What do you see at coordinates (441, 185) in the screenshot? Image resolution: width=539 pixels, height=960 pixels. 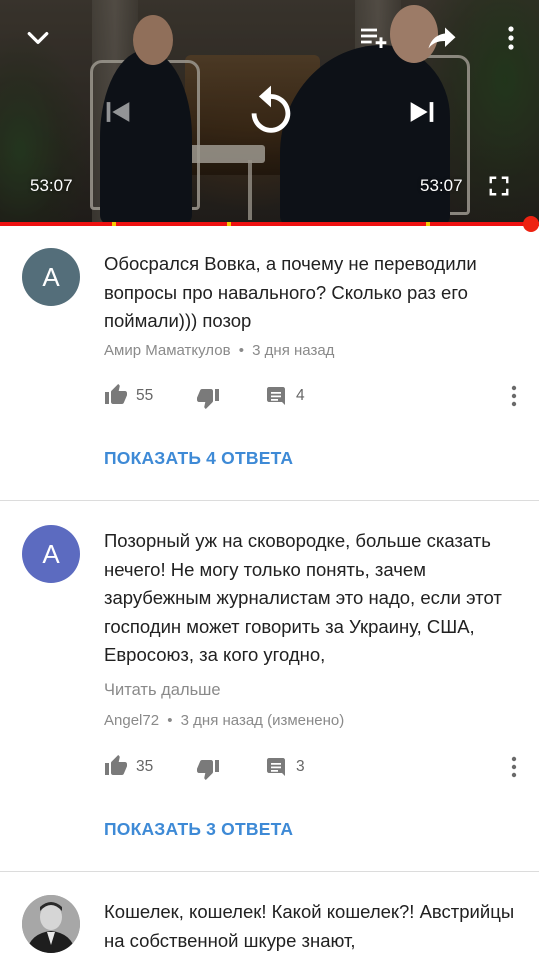 I see `duration-time: 53:07` at bounding box center [441, 185].